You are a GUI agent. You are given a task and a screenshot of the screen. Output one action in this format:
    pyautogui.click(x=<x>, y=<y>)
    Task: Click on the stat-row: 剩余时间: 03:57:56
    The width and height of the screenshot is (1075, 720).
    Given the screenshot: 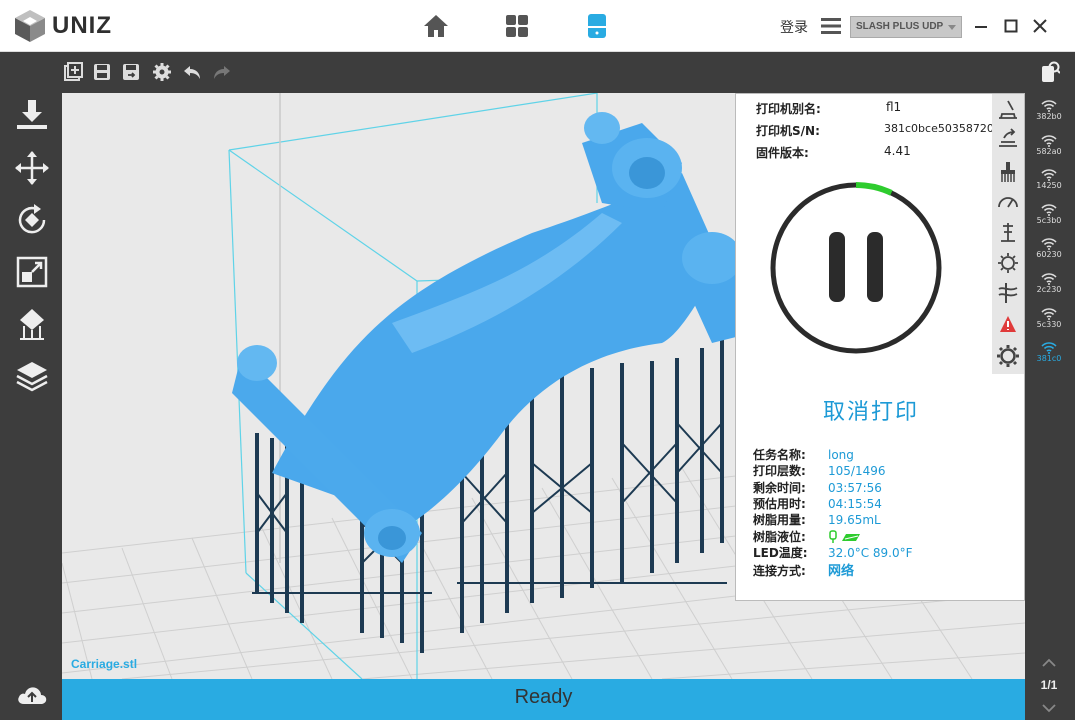 What is the action you would take?
    pyautogui.click(x=878, y=487)
    